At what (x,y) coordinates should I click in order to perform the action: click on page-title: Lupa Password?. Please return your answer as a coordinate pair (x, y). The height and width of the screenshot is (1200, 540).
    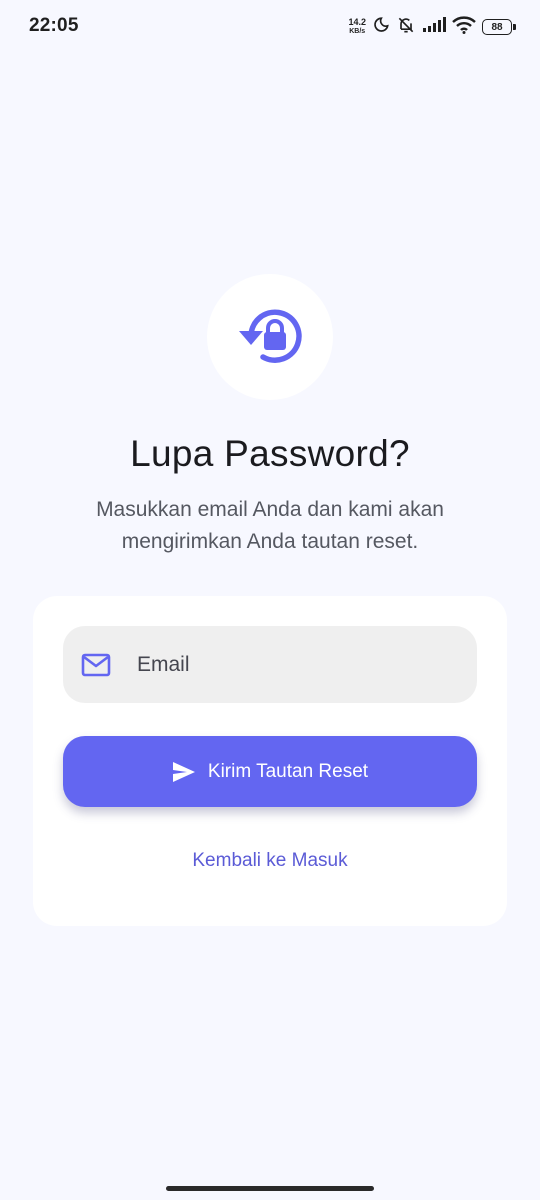
    Looking at the image, I should click on (270, 453).